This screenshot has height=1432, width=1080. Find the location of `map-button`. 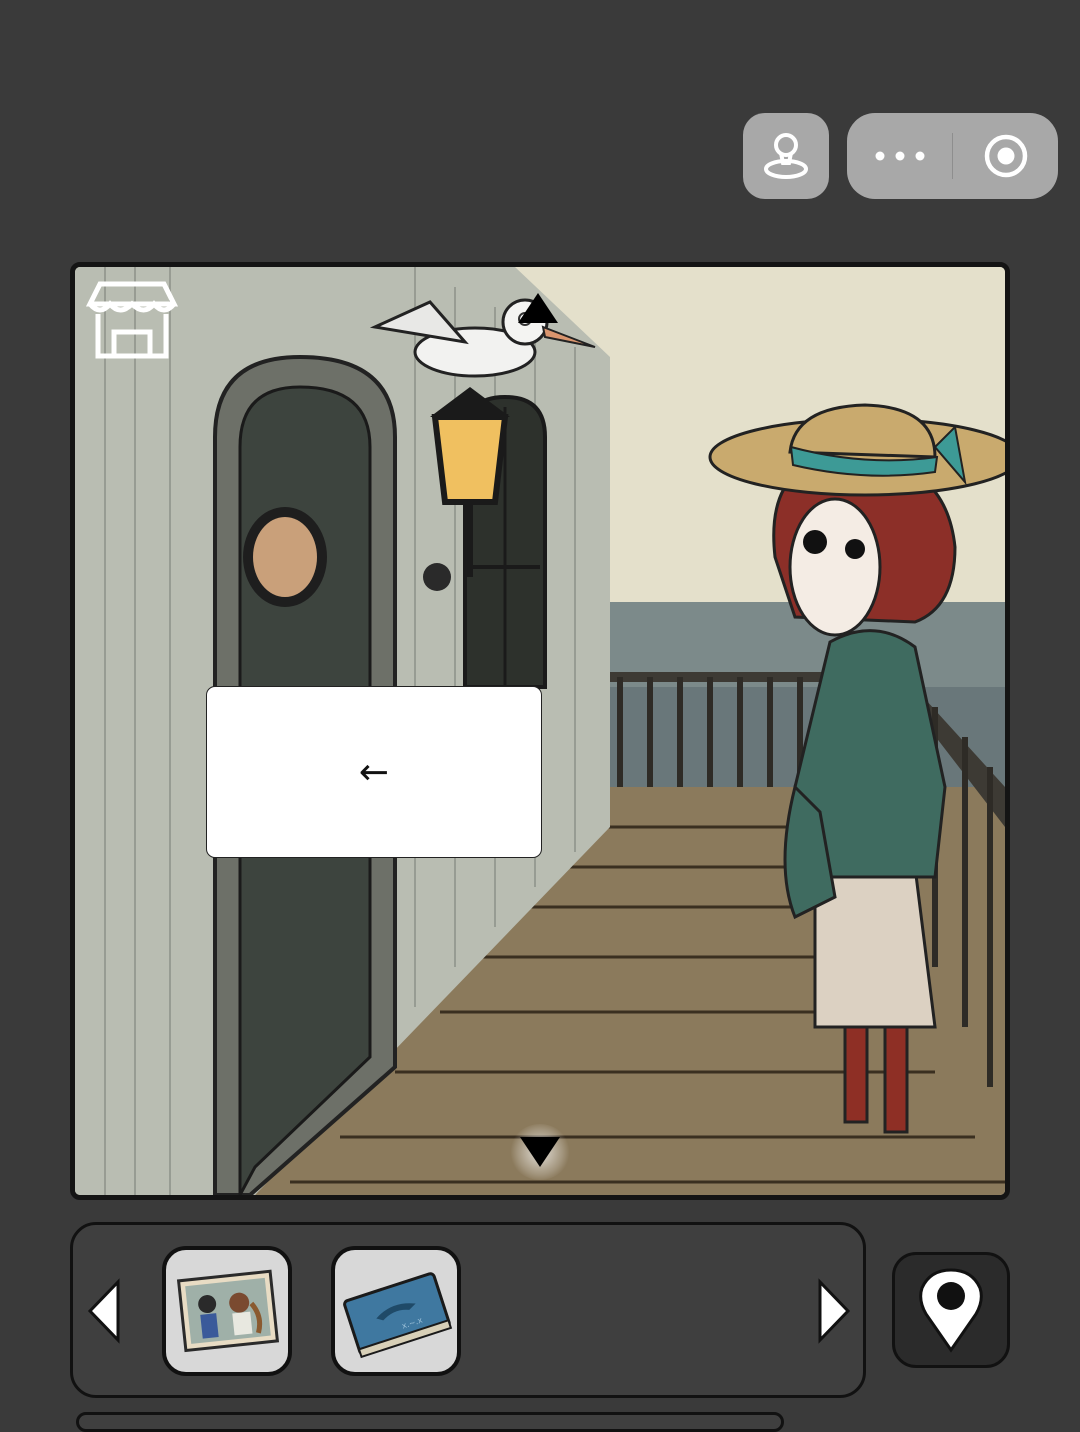

map-button is located at coordinates (951, 1310).